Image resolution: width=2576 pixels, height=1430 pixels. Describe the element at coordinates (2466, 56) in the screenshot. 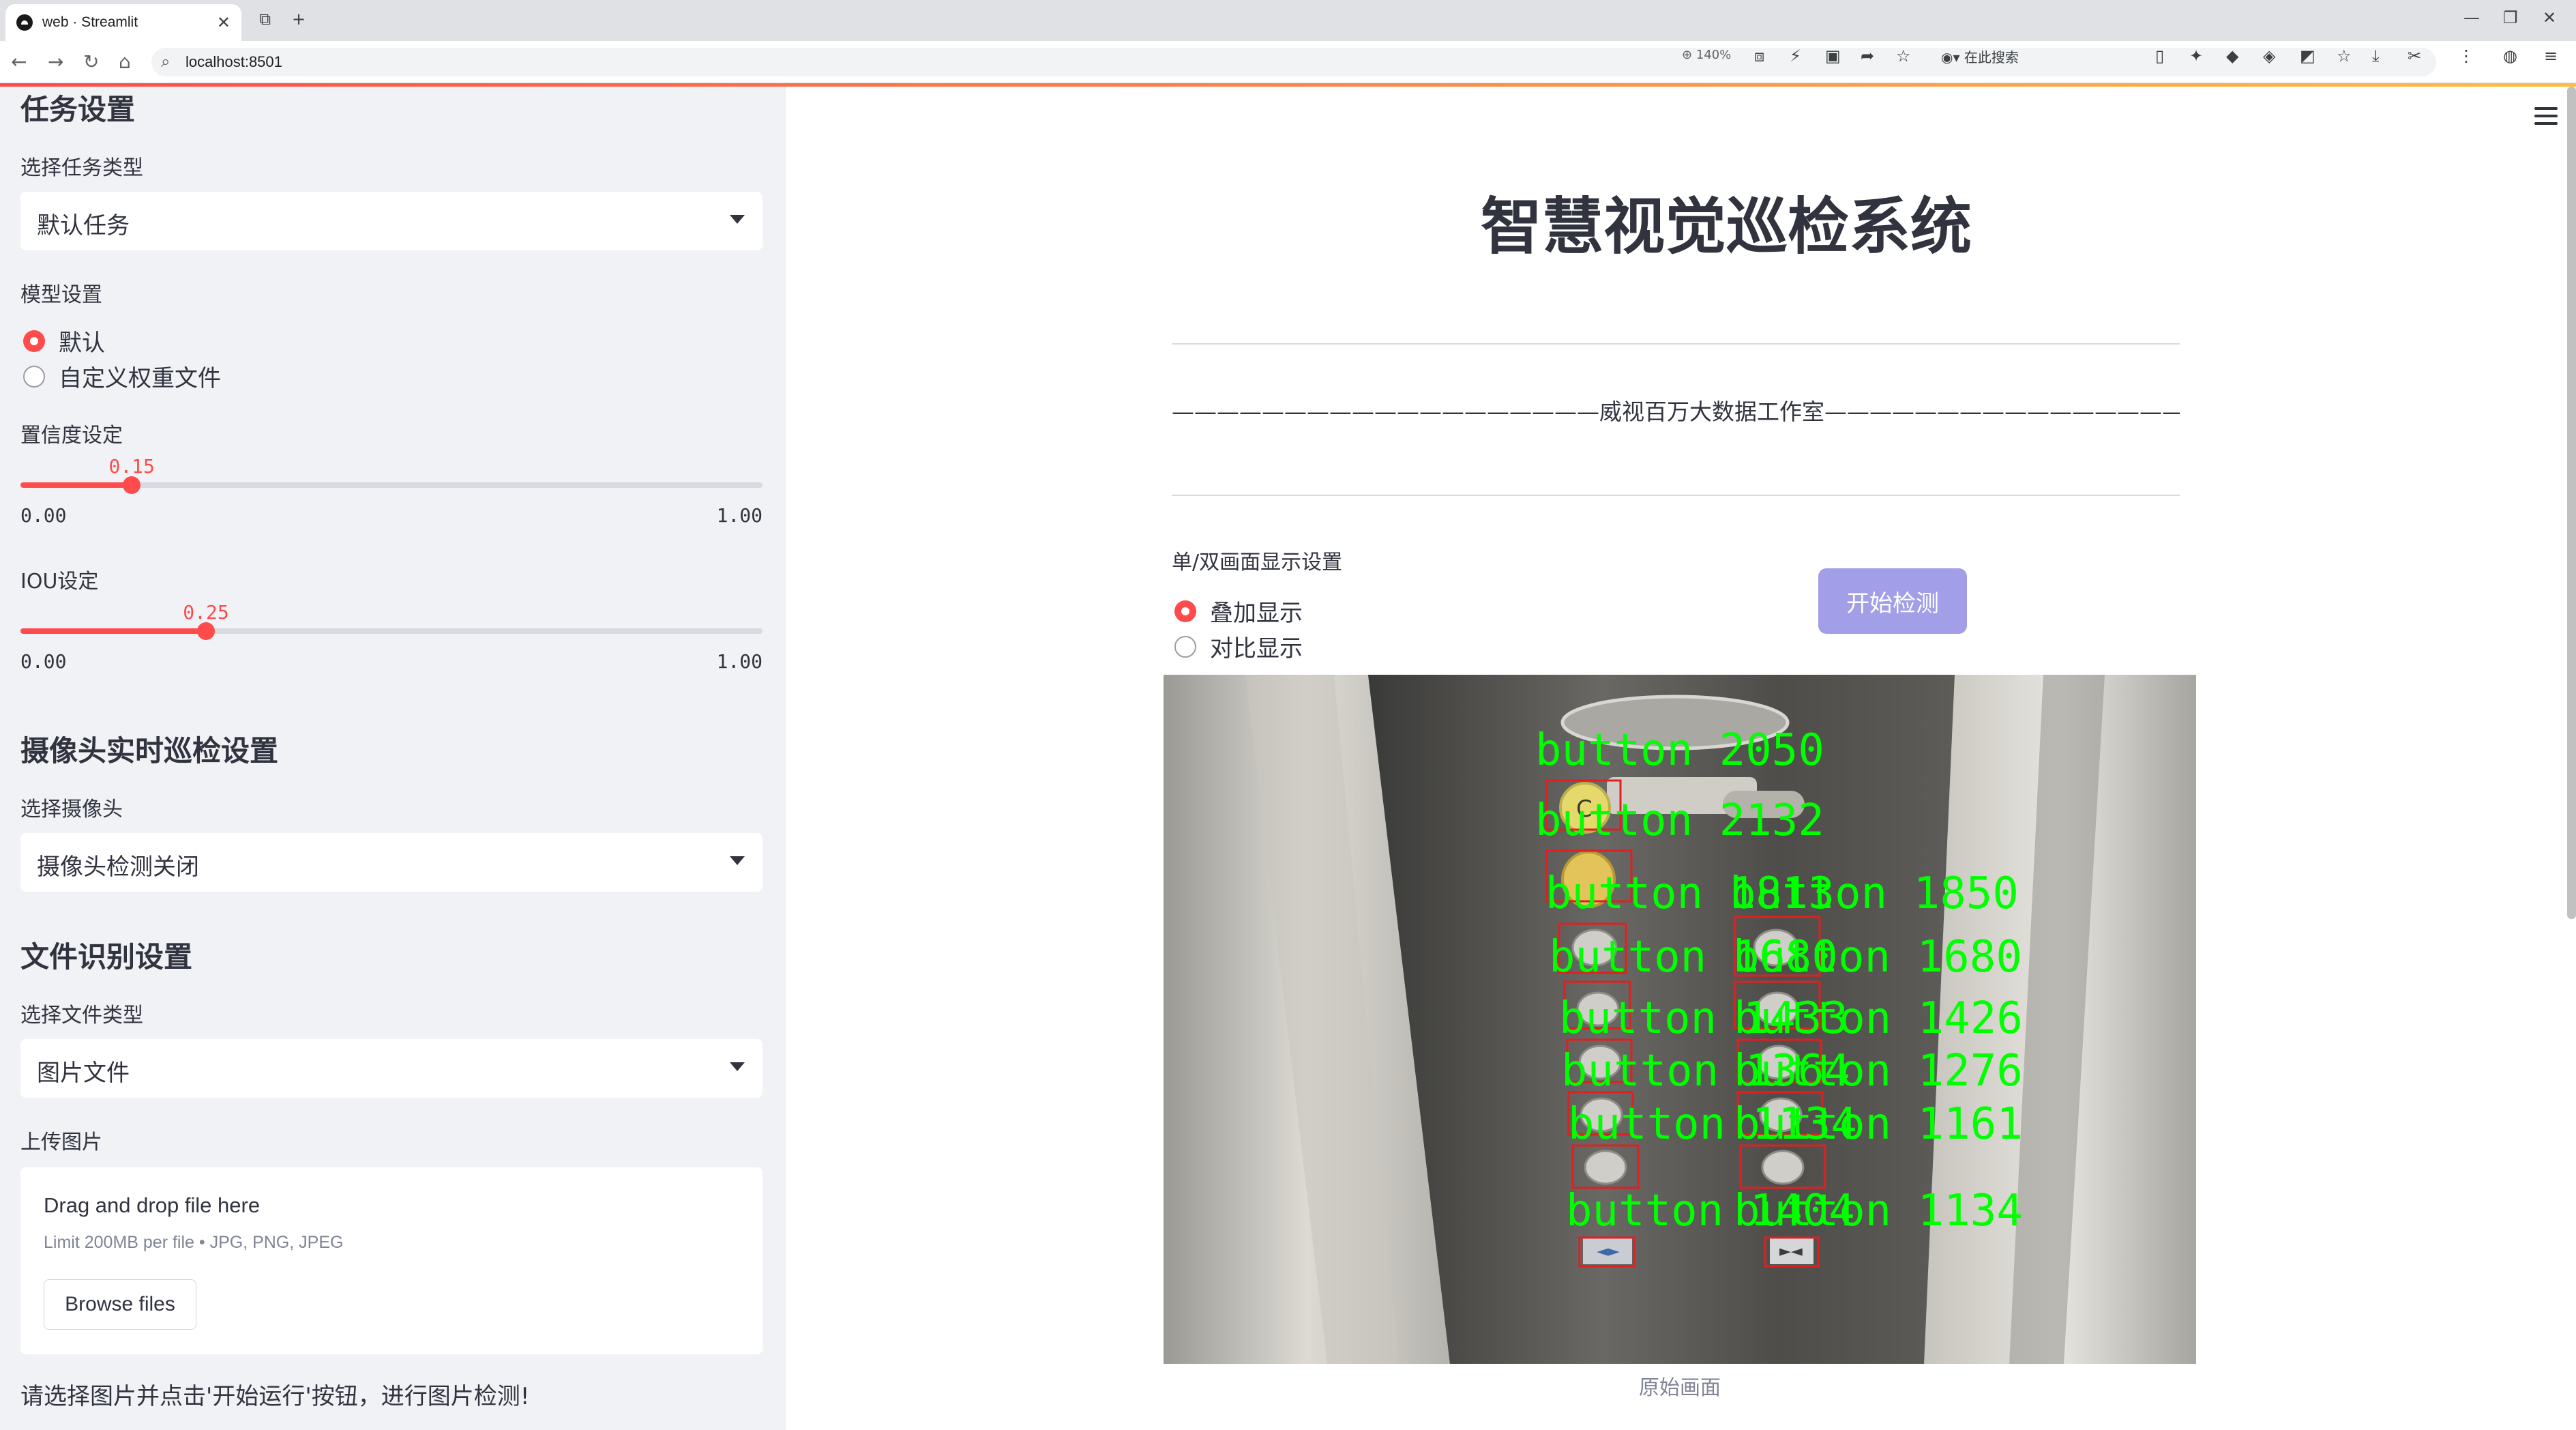

I see `more-menu-icon: ⋮` at that location.